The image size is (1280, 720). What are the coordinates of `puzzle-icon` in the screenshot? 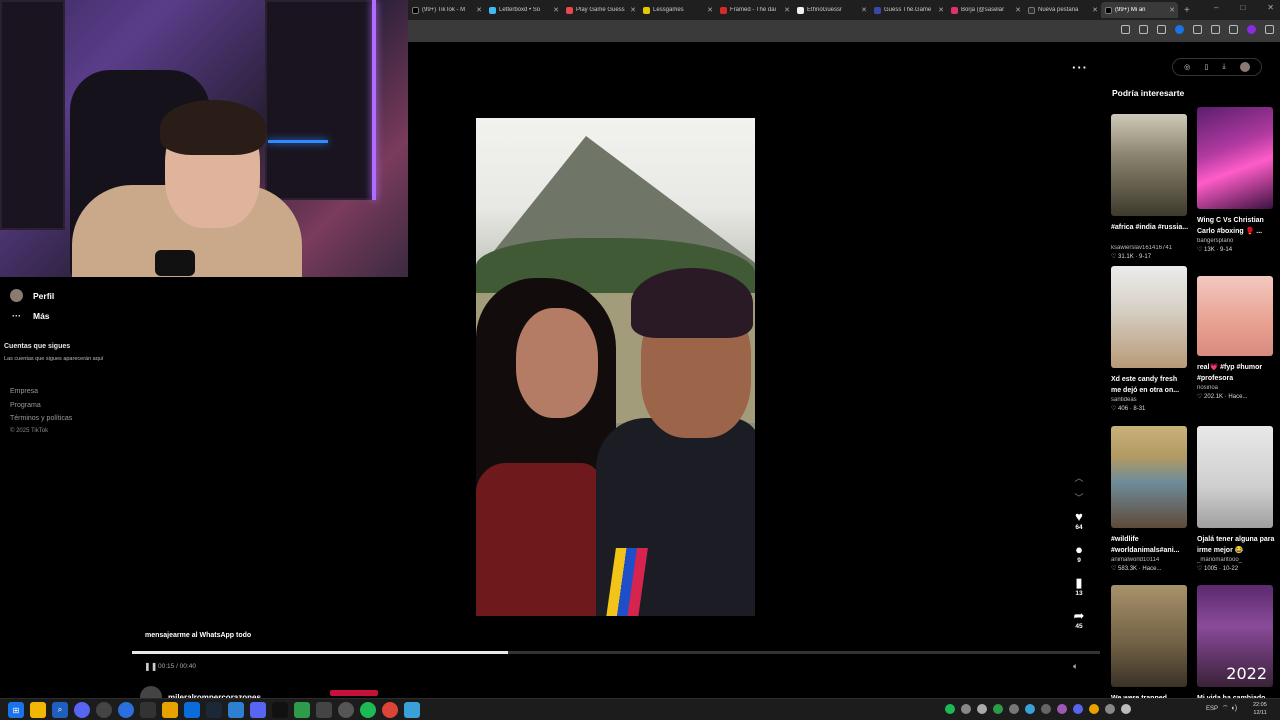 It's located at (1197, 29).